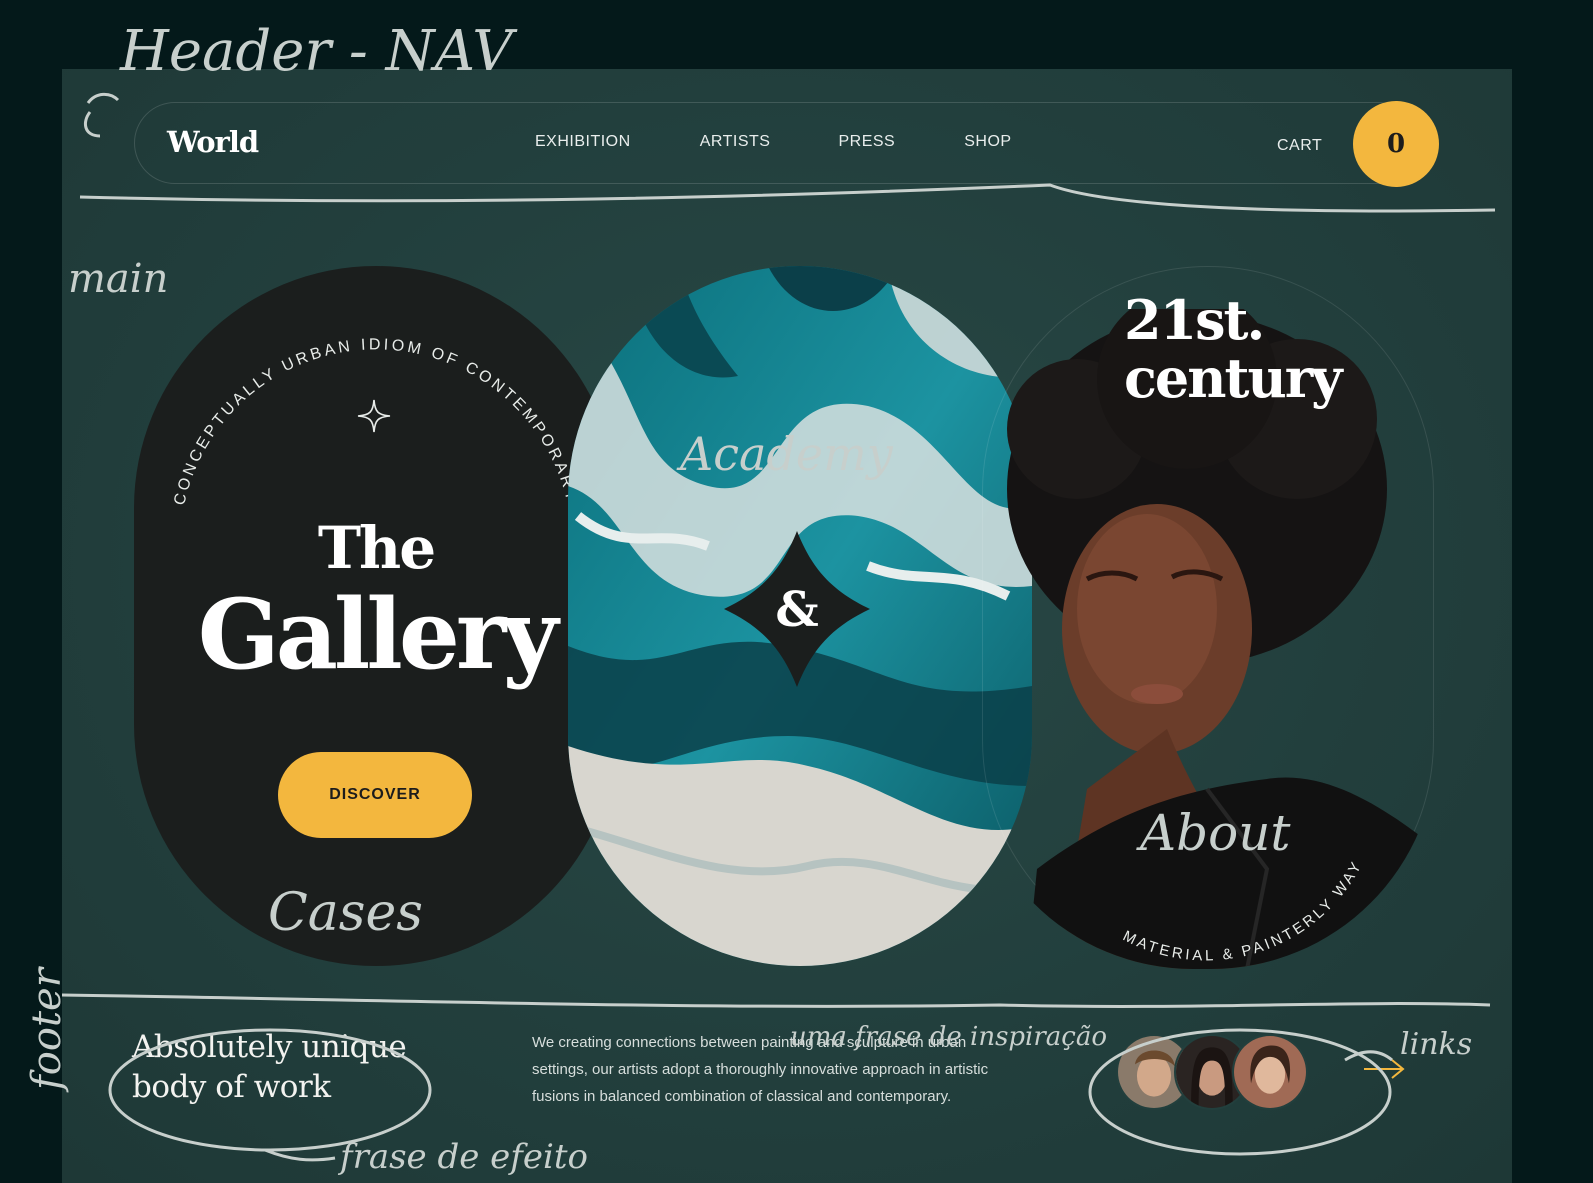 Image resolution: width=1593 pixels, height=1183 pixels. Describe the element at coordinates (1299, 146) in the screenshot. I see `cart-label: CART` at that location.